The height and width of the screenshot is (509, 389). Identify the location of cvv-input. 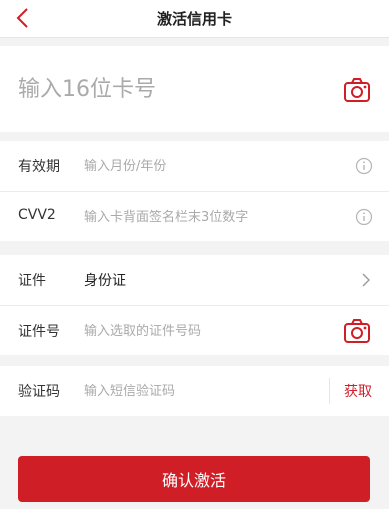
(194, 217).